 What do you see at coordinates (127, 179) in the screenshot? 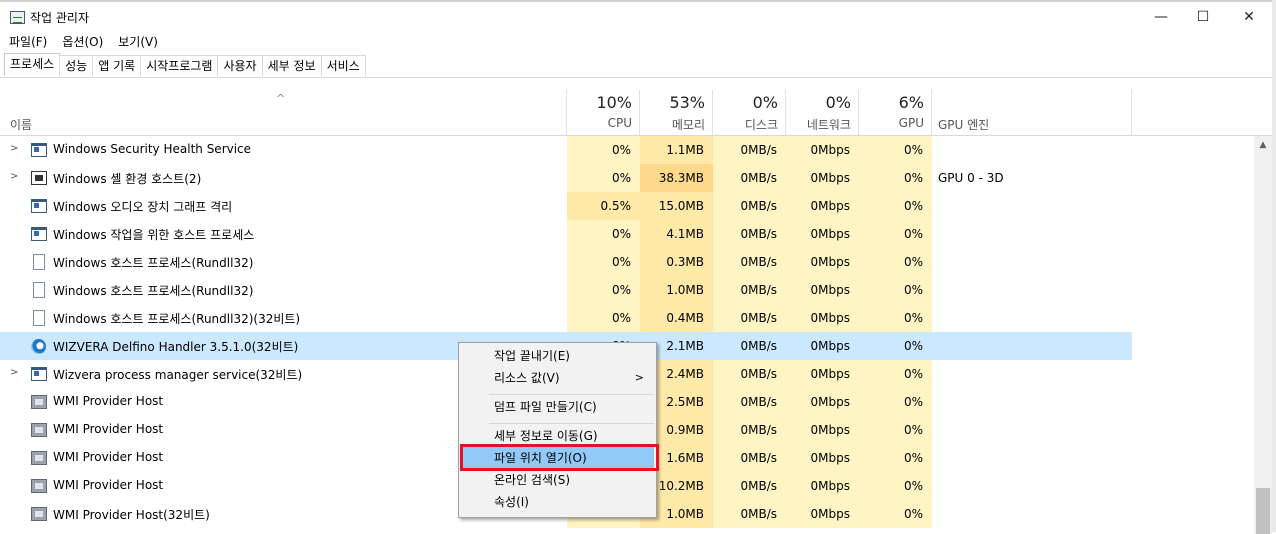
I see `process-name: Windows 셸 환경 호스트(2)` at bounding box center [127, 179].